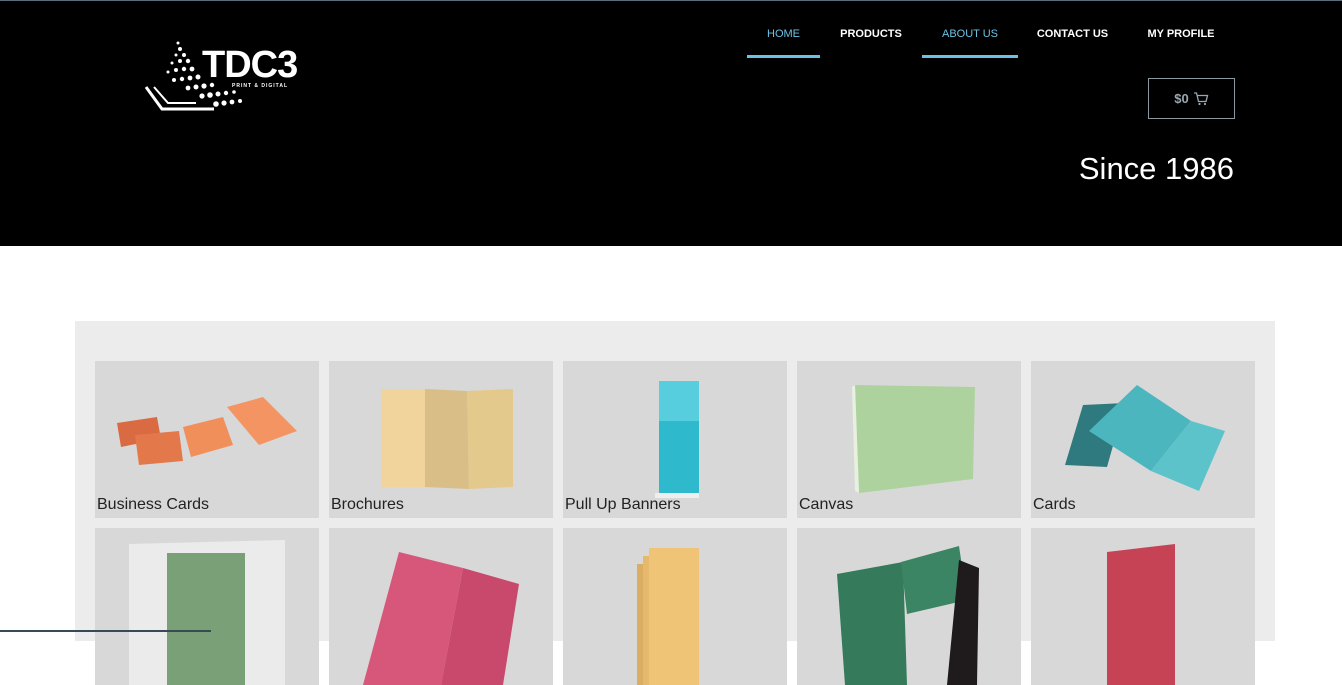 The image size is (1342, 685). What do you see at coordinates (250, 65) in the screenshot?
I see `logo-text: TDC3` at bounding box center [250, 65].